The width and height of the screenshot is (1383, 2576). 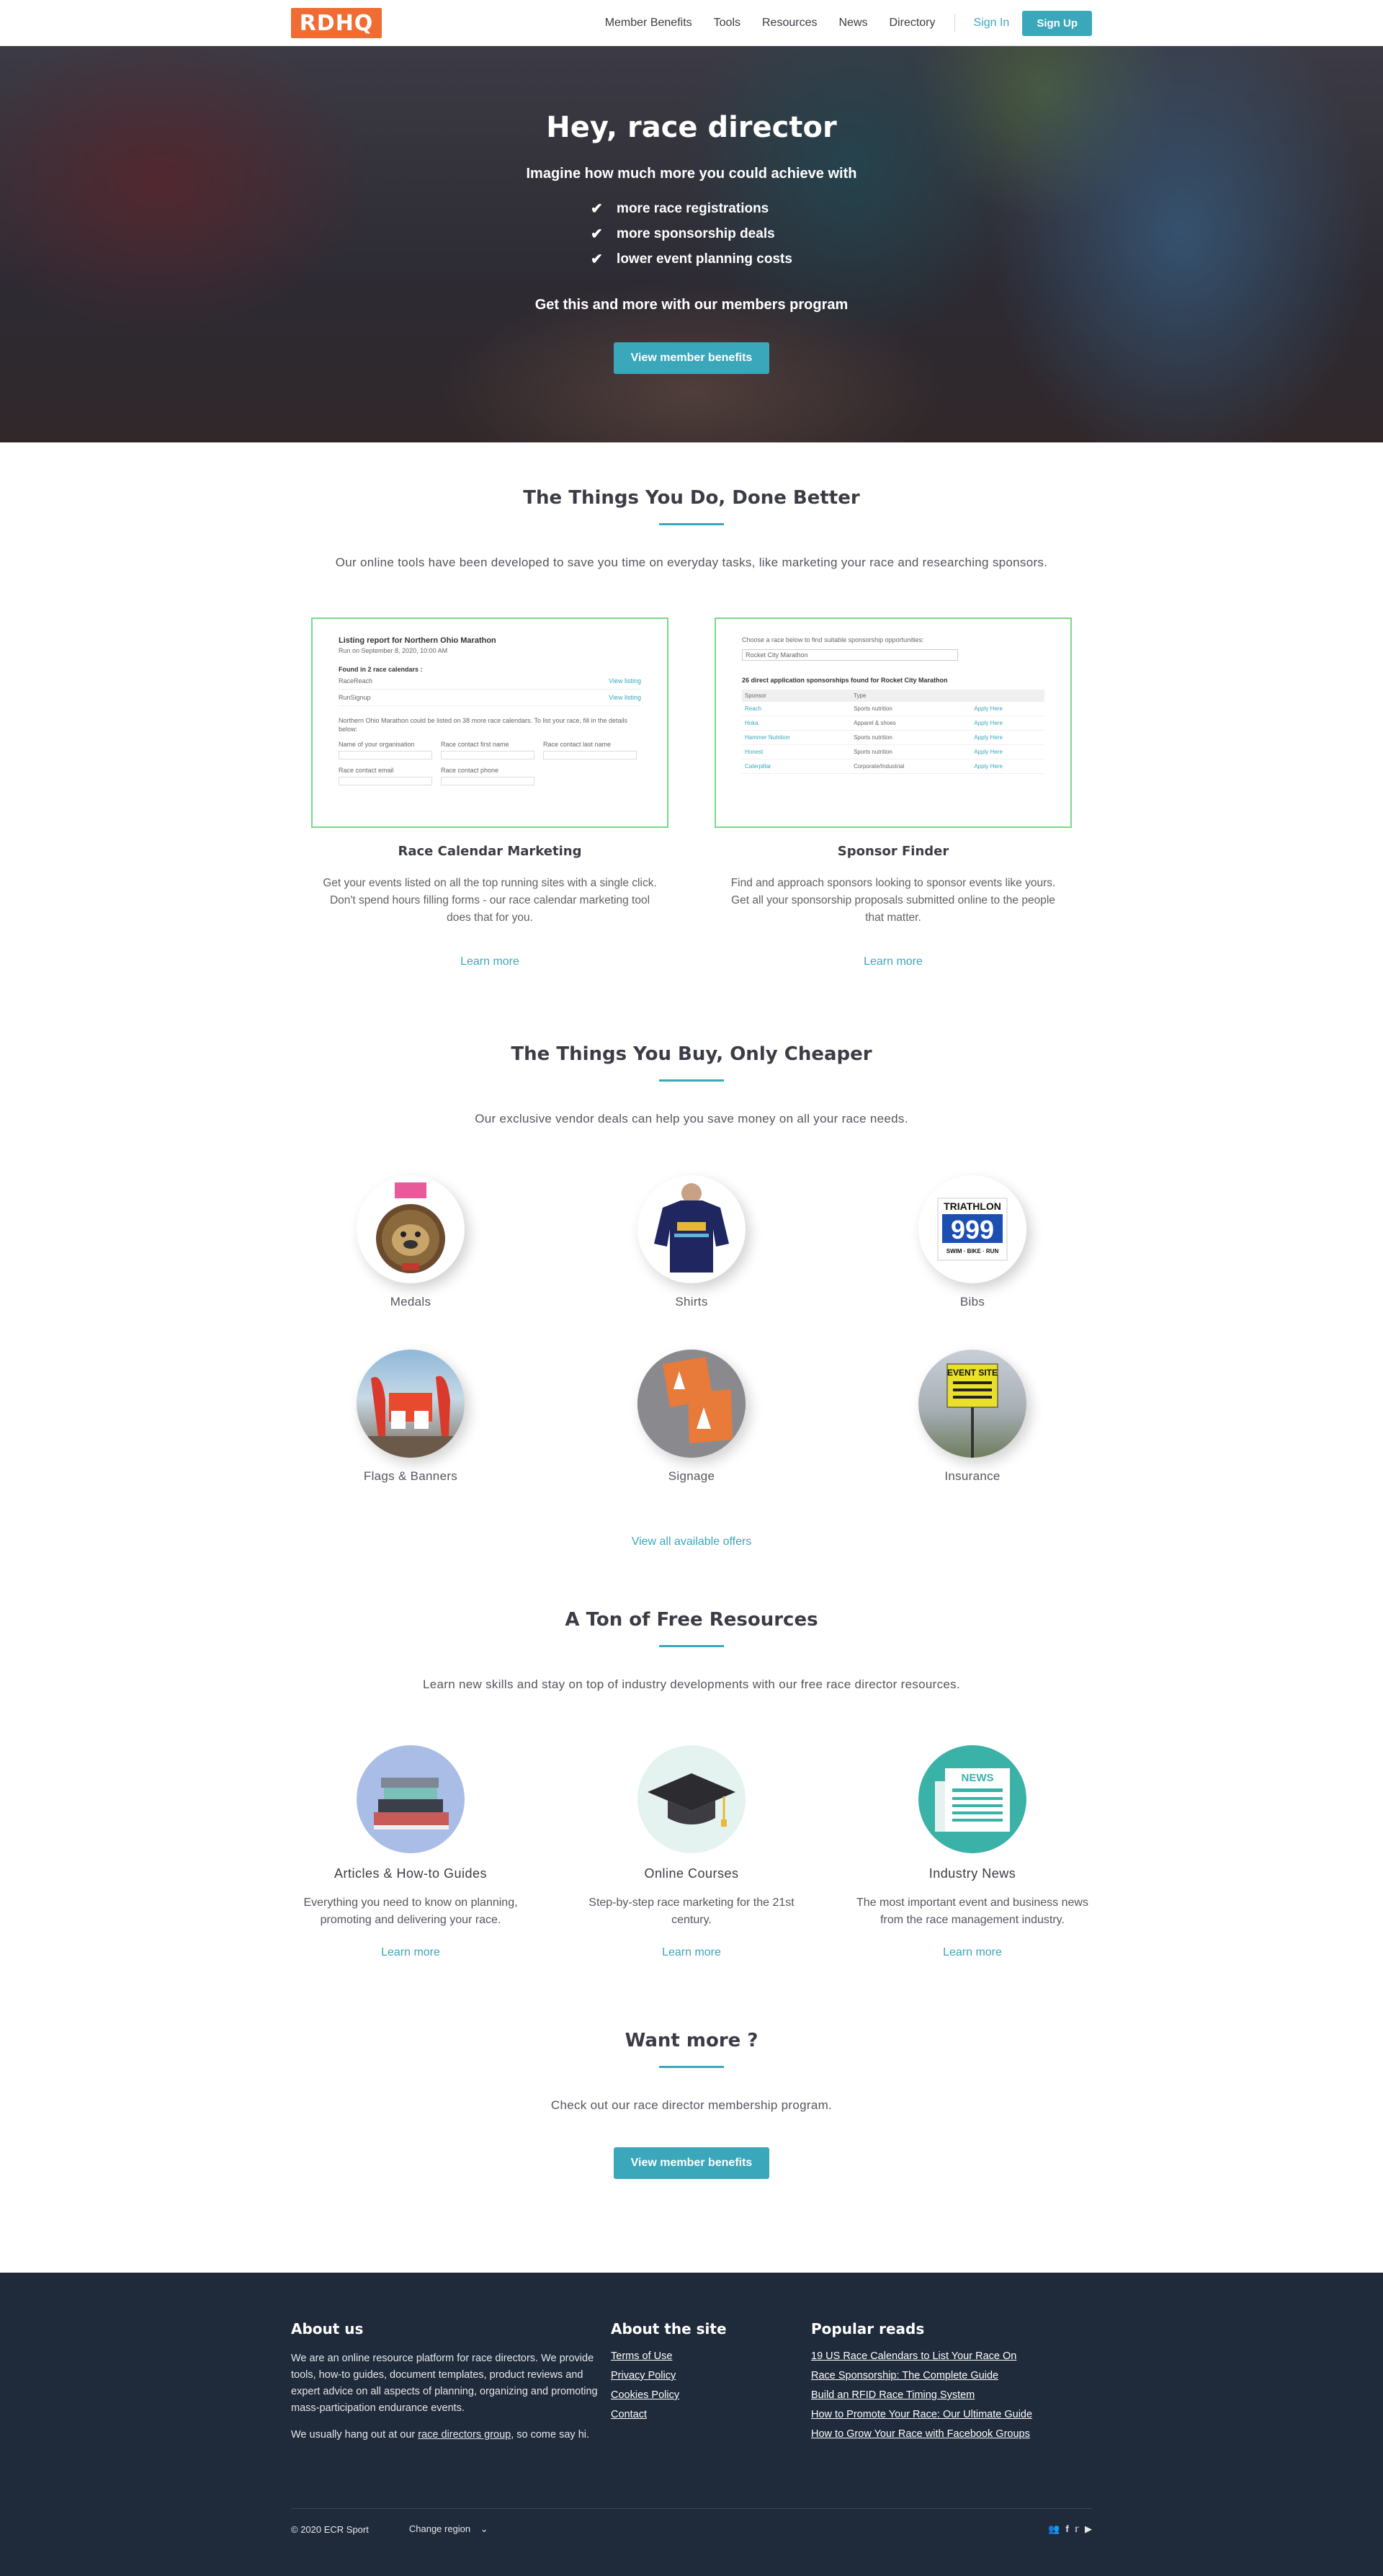 I want to click on race-directors-group-link: race directors group, so click(x=465, y=2435).